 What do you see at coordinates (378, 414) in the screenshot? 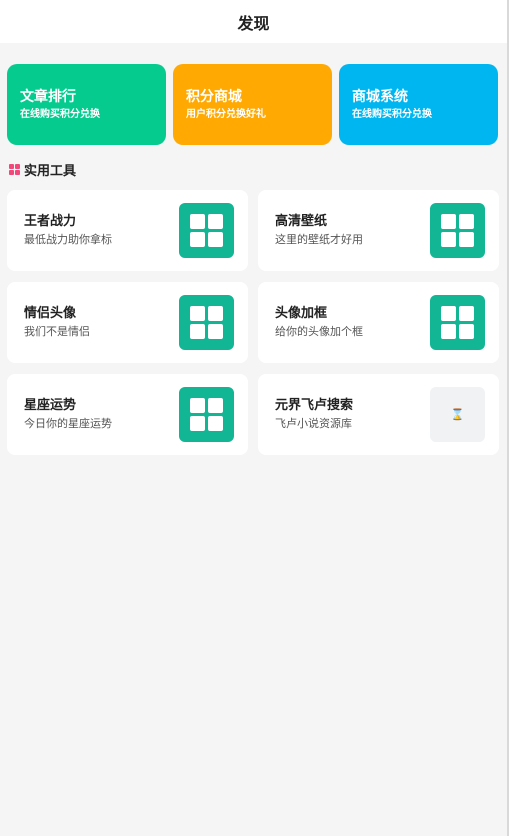
I see `tool-card-feilu-search: 元界飞卢搜索 飞卢小说资源库 ⌛` at bounding box center [378, 414].